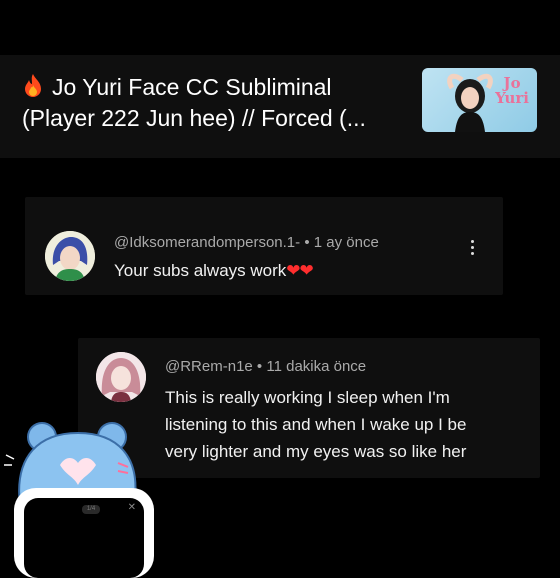 The height and width of the screenshot is (578, 560). I want to click on title-line-1: Jo Yuri Face CC Subliminal, so click(192, 87).